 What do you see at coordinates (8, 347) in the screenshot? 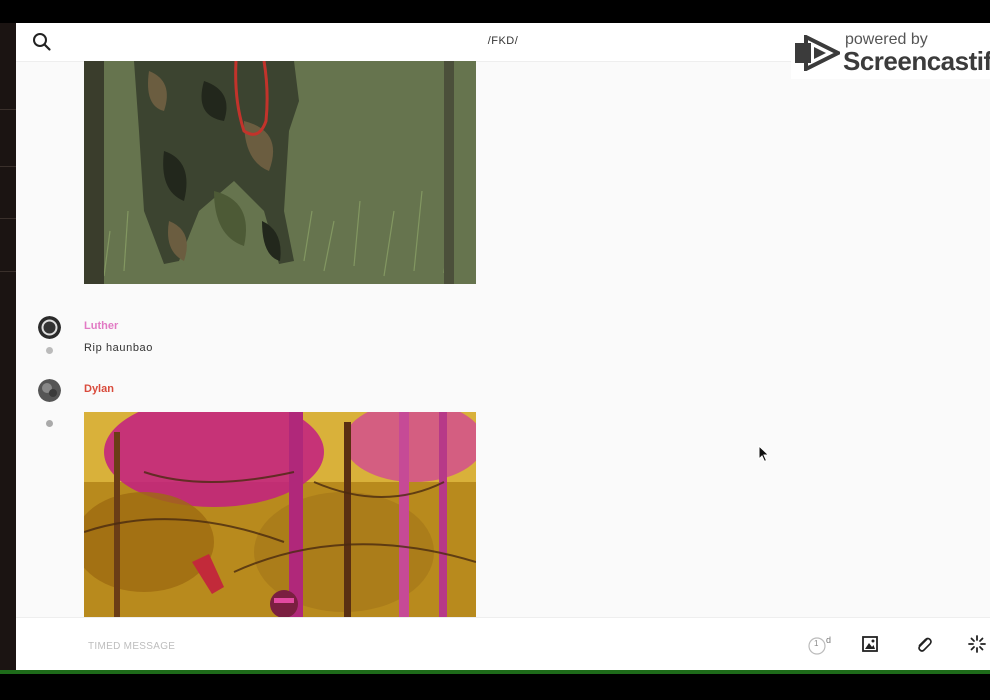
I see `left-sidebar-edge` at bounding box center [8, 347].